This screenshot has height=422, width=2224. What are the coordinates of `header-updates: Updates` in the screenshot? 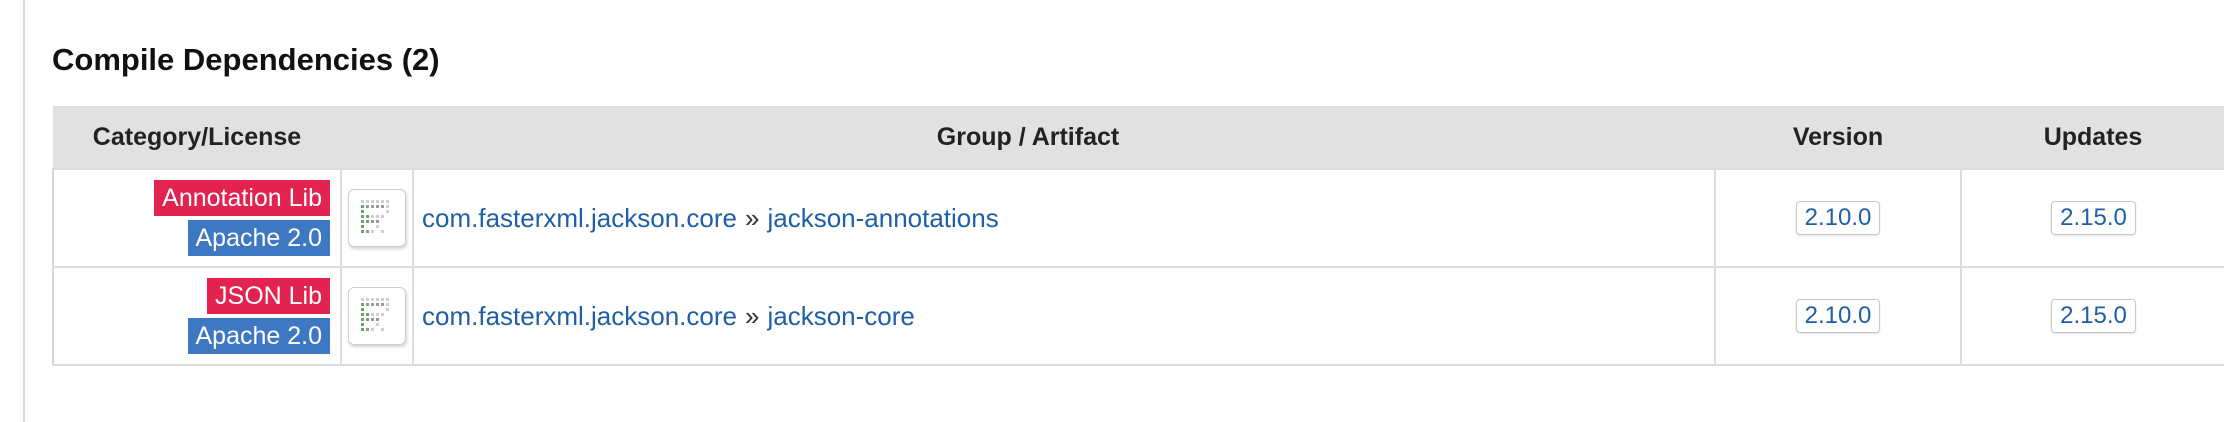 It's located at (2092, 137).